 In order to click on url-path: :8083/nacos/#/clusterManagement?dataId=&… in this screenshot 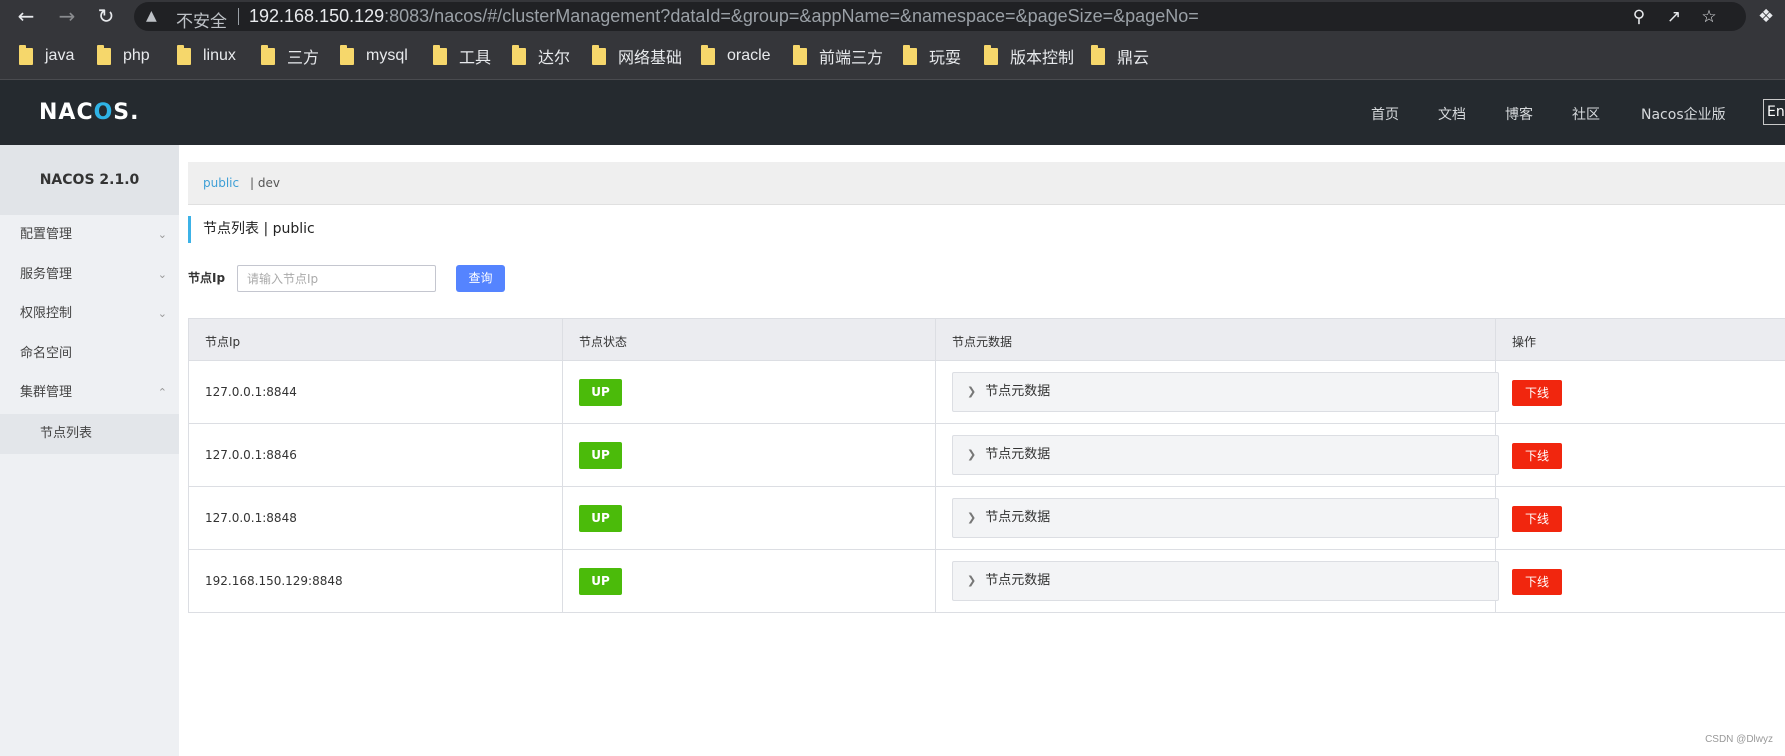, I will do `click(791, 16)`.